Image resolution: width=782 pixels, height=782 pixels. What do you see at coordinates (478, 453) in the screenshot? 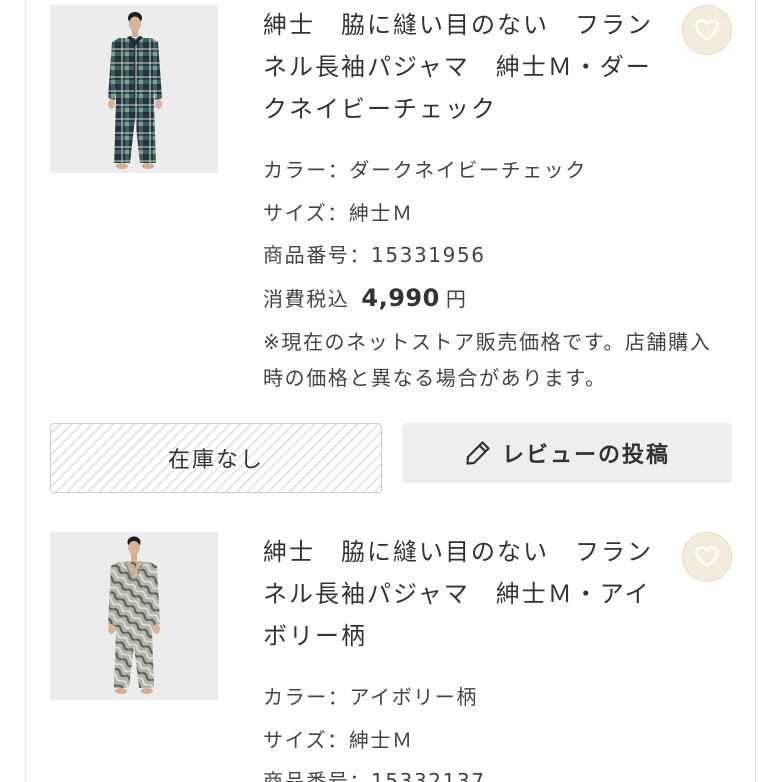
I see `pencil-icon` at bounding box center [478, 453].